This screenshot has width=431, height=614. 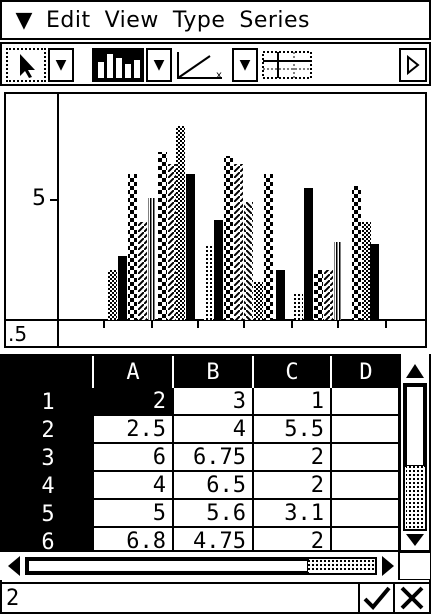 I want to click on row-header-4: 4, so click(x=48, y=486).